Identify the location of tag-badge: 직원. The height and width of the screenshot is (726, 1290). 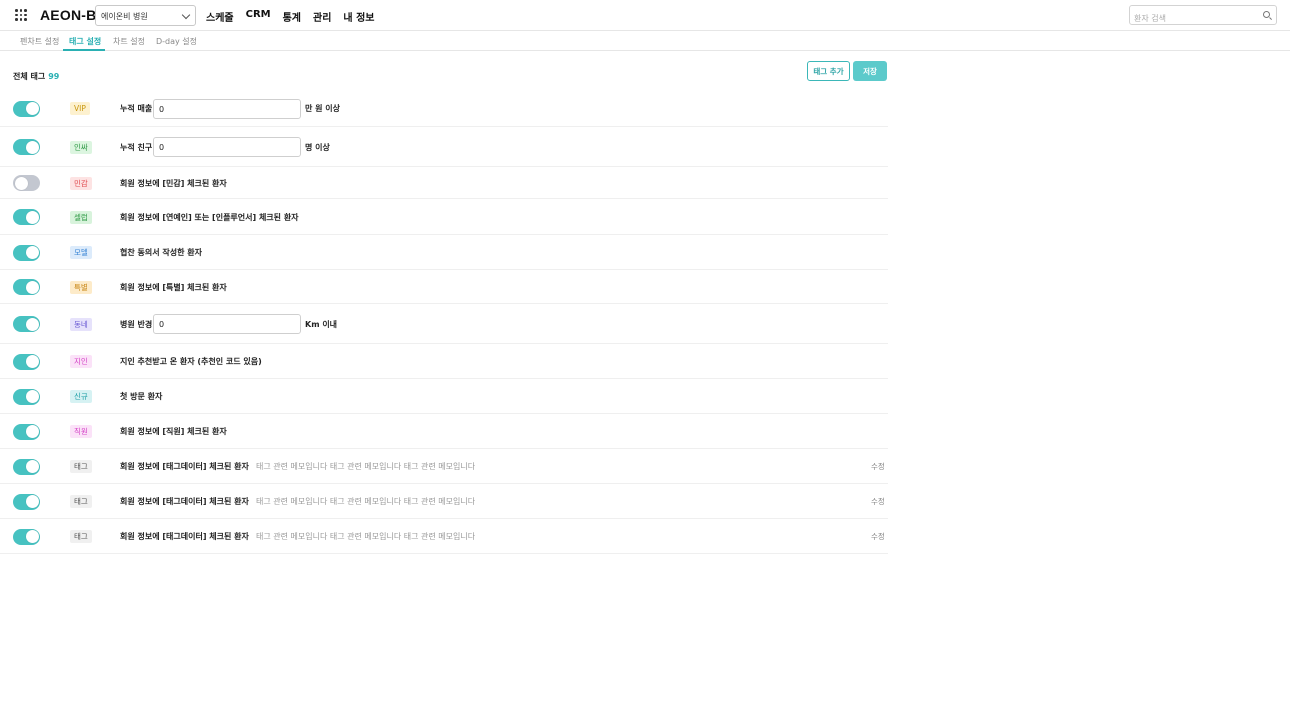
(81, 431).